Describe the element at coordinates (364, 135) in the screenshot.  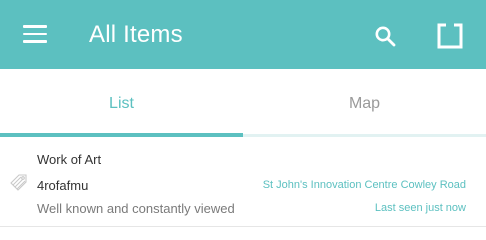
I see `tab-rail` at that location.